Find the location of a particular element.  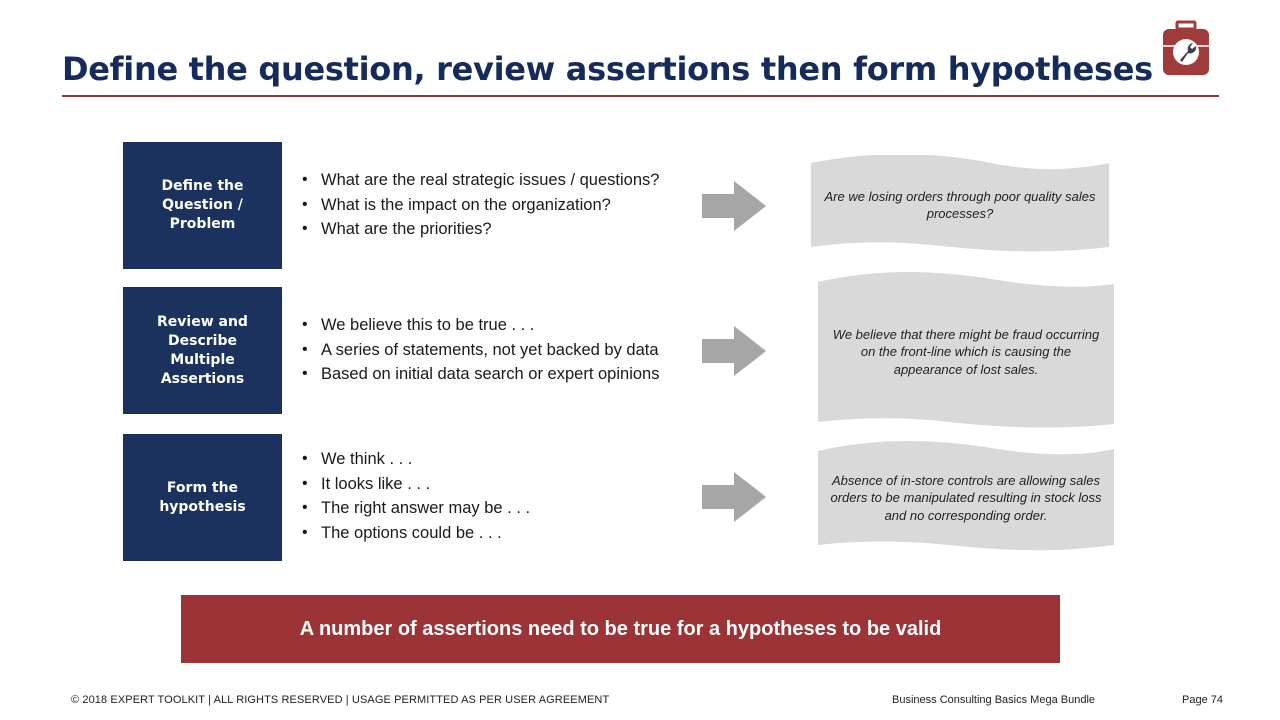

step-box-form-hypothesis: Form the hypothesis is located at coordinates (202, 497).